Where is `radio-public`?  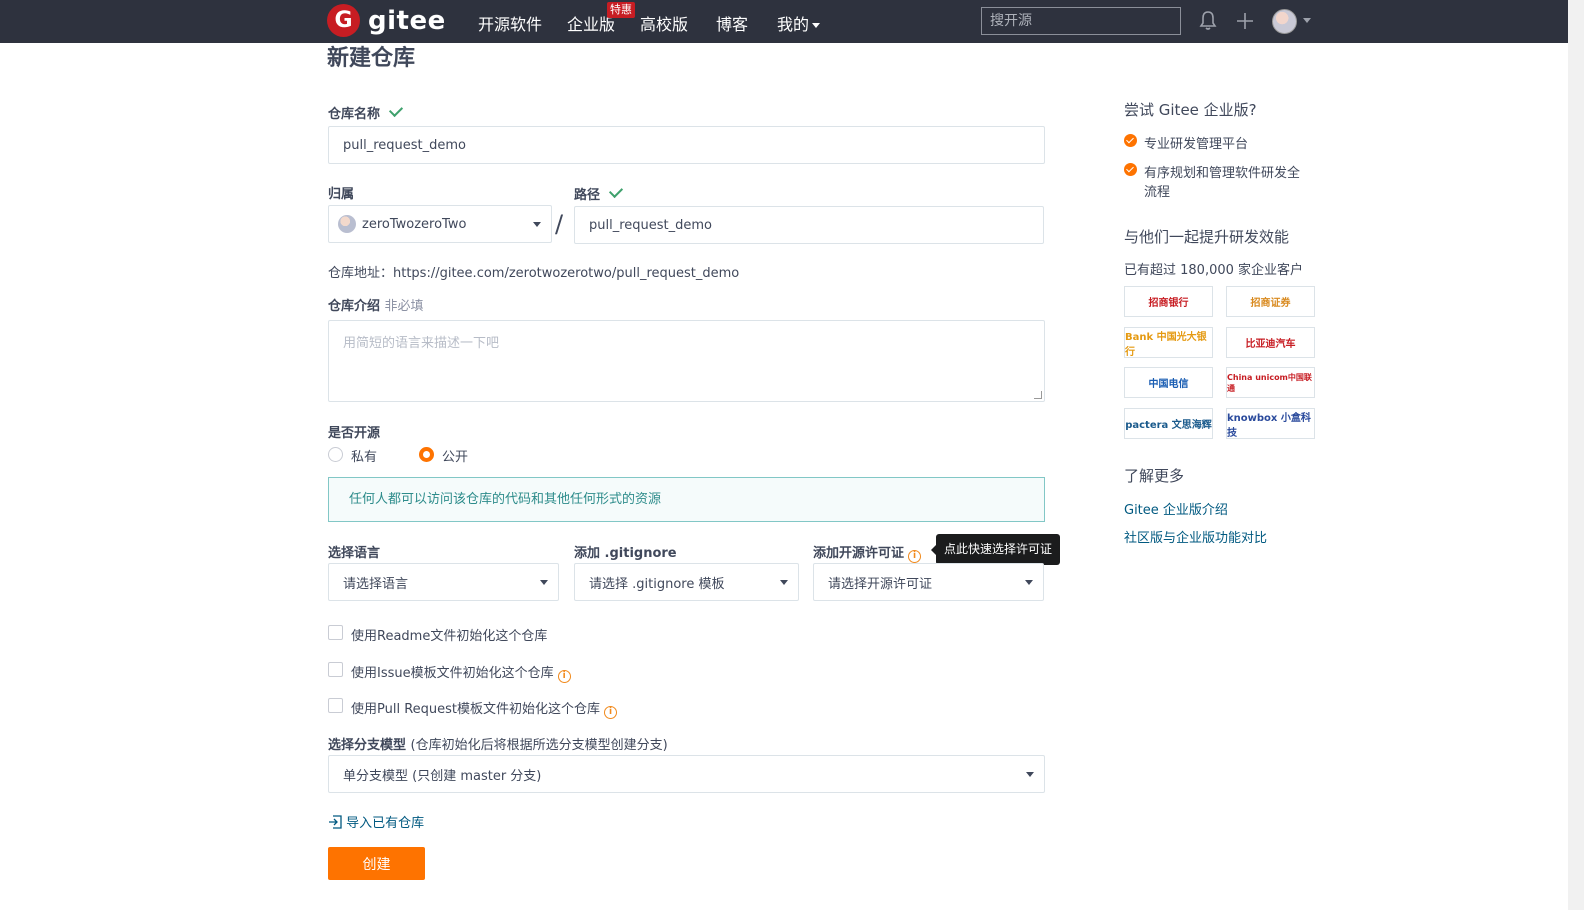
radio-public is located at coordinates (426, 454).